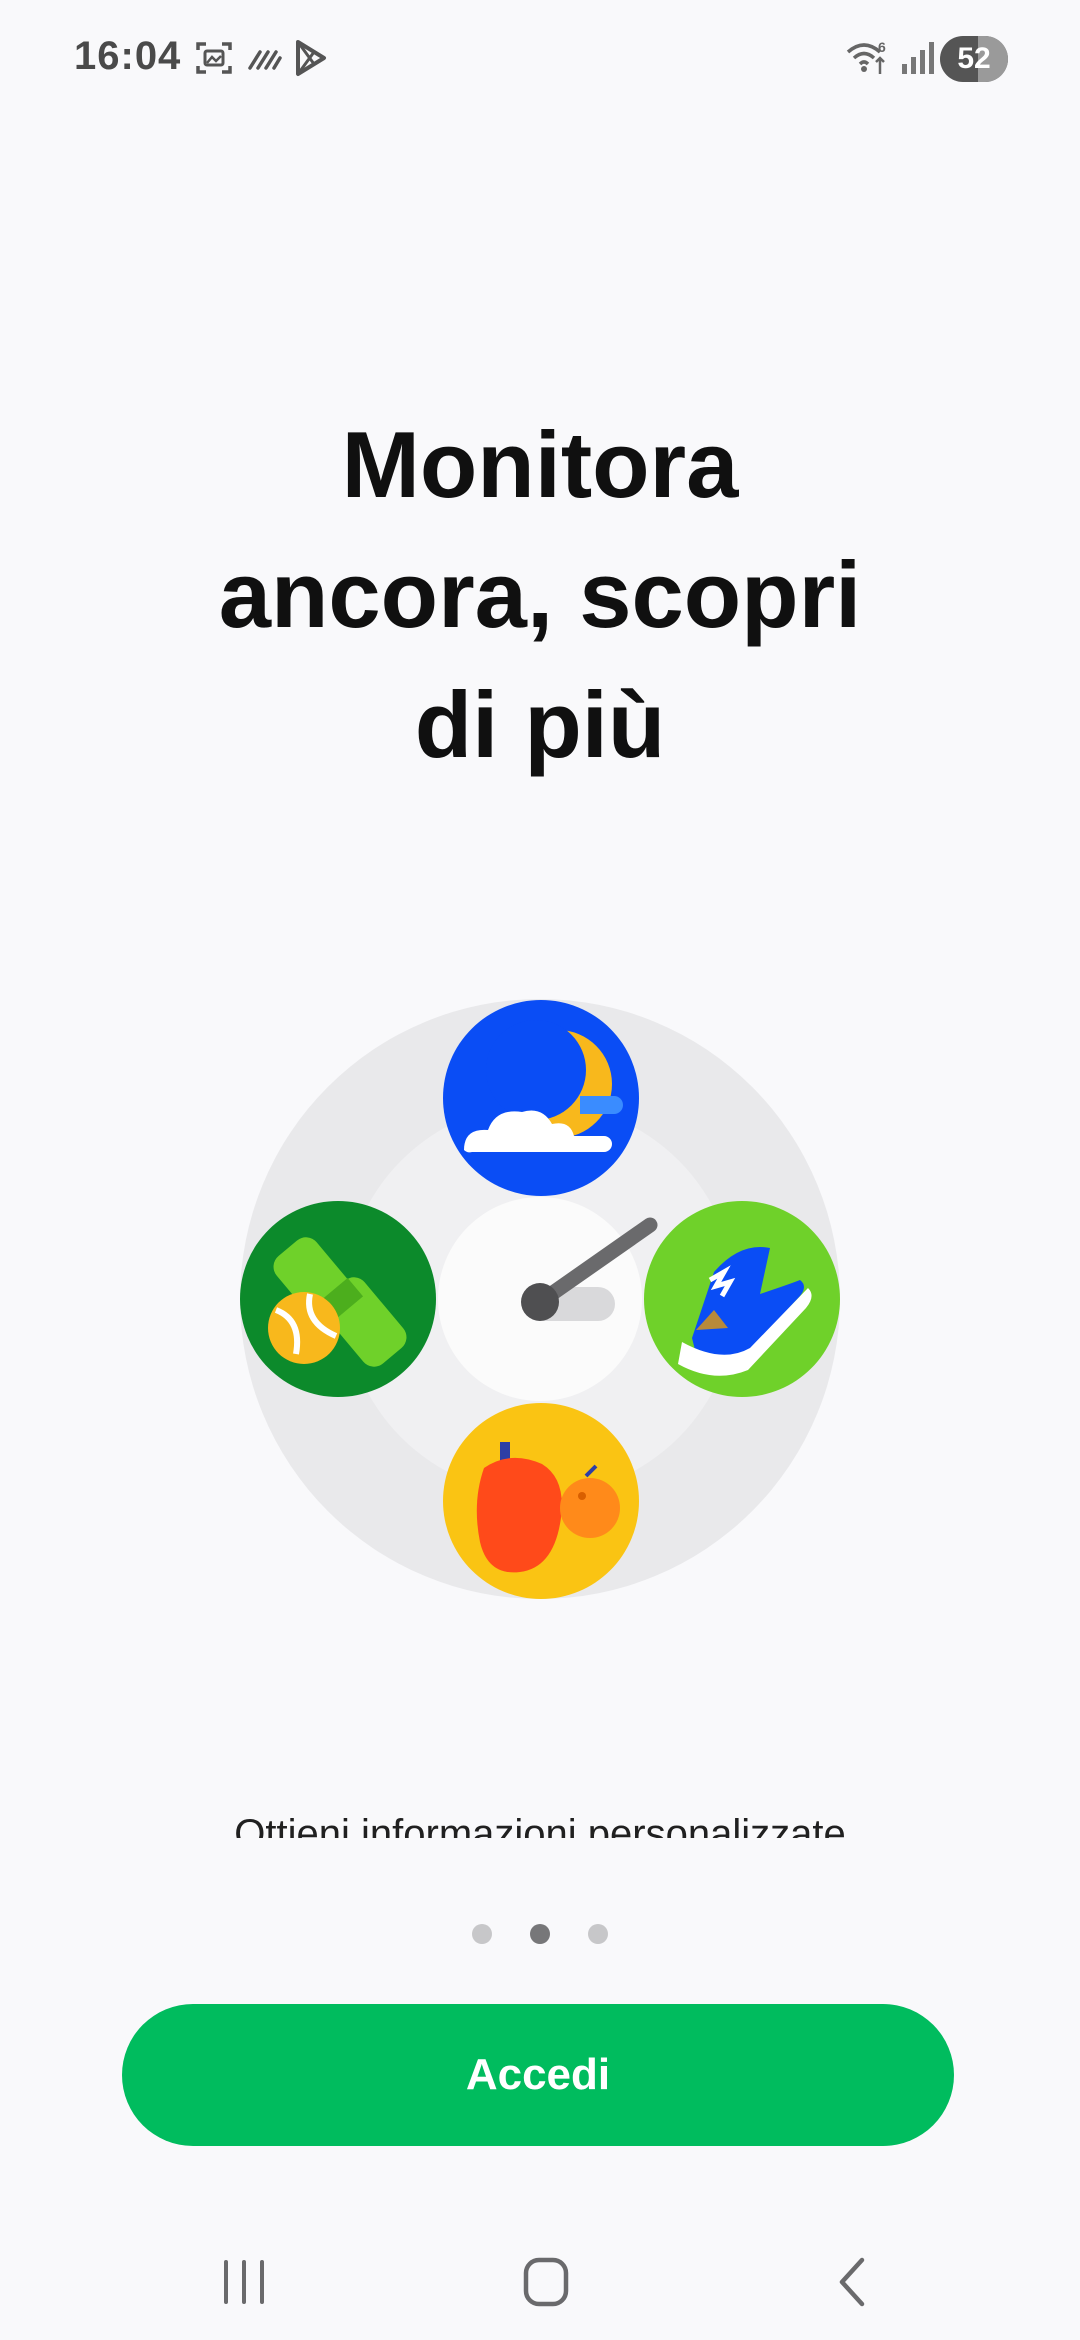  I want to click on play-store-icon, so click(311, 58).